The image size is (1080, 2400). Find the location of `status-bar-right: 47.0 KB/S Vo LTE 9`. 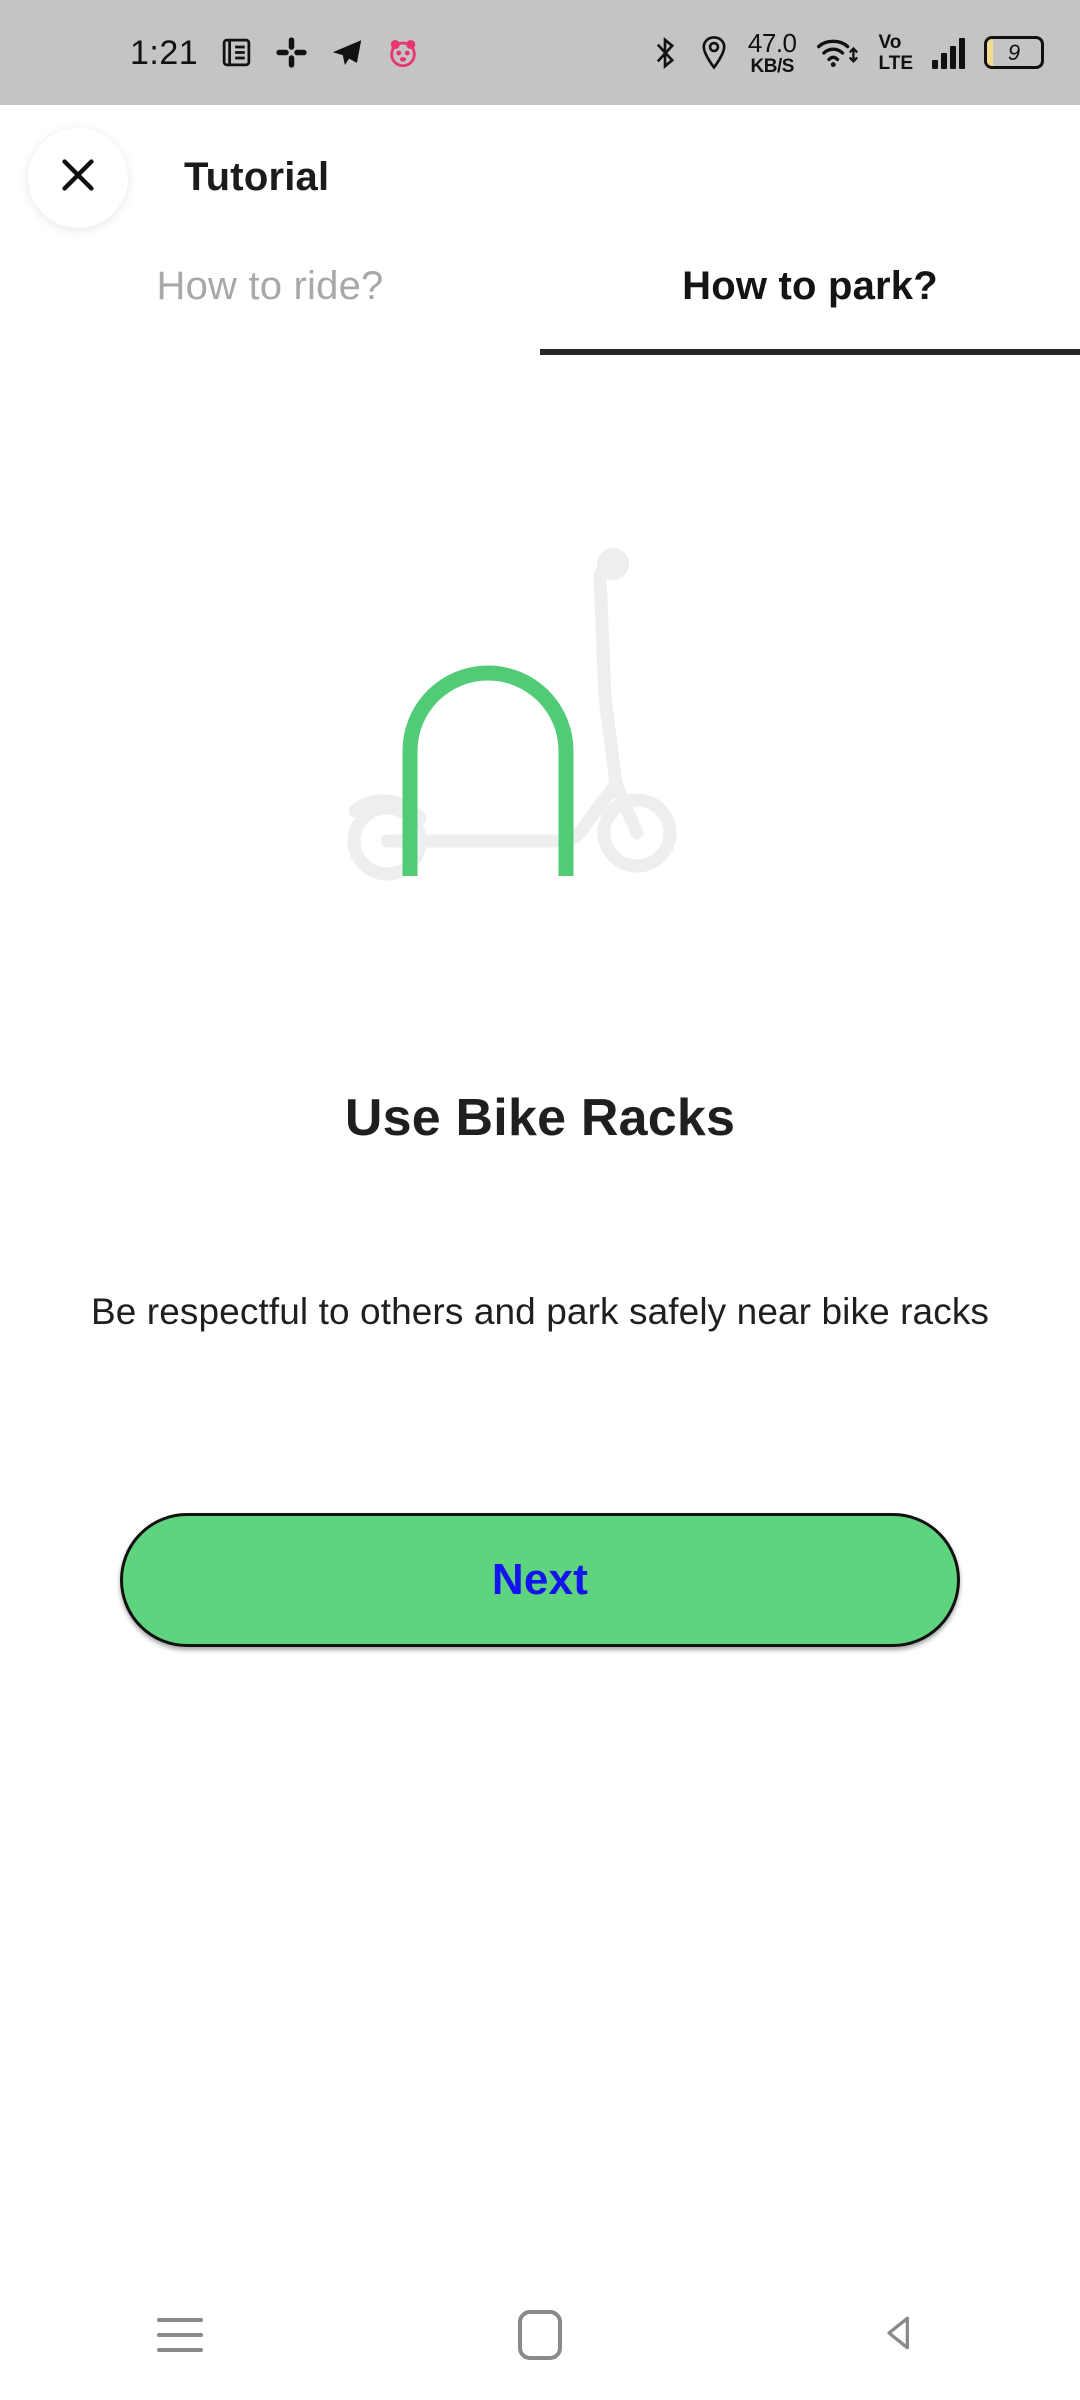

status-bar-right: 47.0 KB/S Vo LTE 9 is located at coordinates (847, 53).